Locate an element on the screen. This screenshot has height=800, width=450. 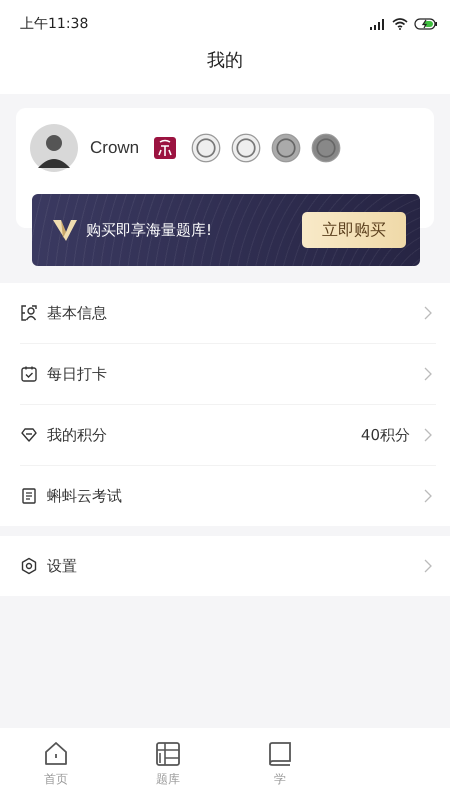
signal-icon is located at coordinates (378, 24).